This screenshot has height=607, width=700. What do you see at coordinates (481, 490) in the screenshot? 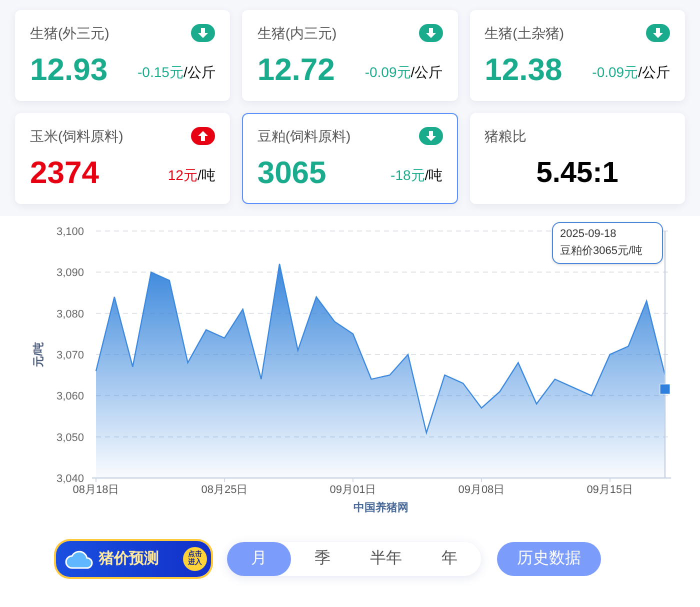
I see `x-tick-label: 09月08日` at bounding box center [481, 490].